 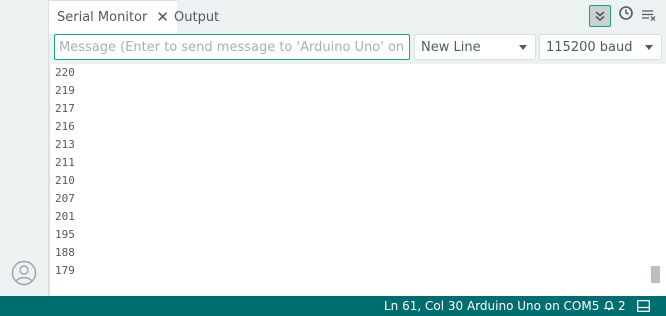 I want to click on clear-output-button, so click(x=649, y=16).